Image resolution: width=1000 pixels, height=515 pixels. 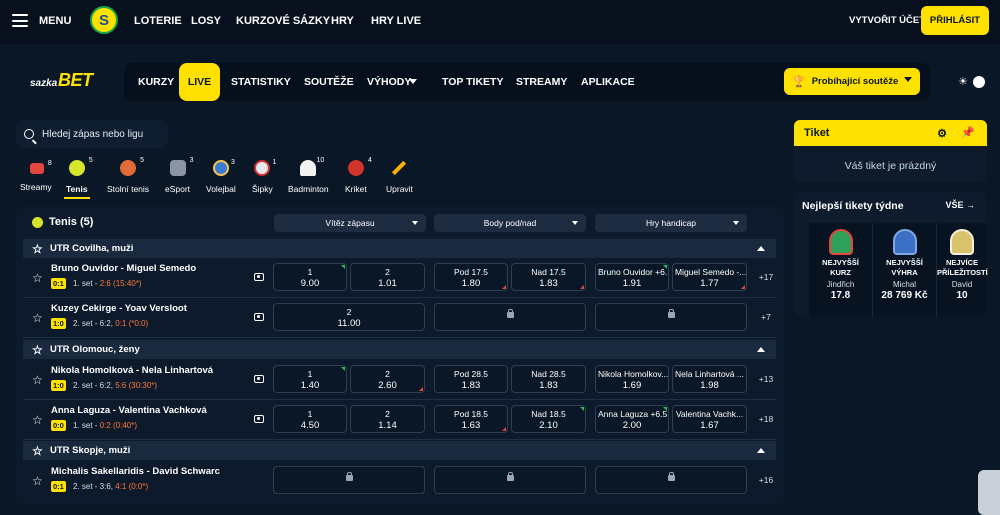 I want to click on topnav-losy: LOSY, so click(x=206, y=21).